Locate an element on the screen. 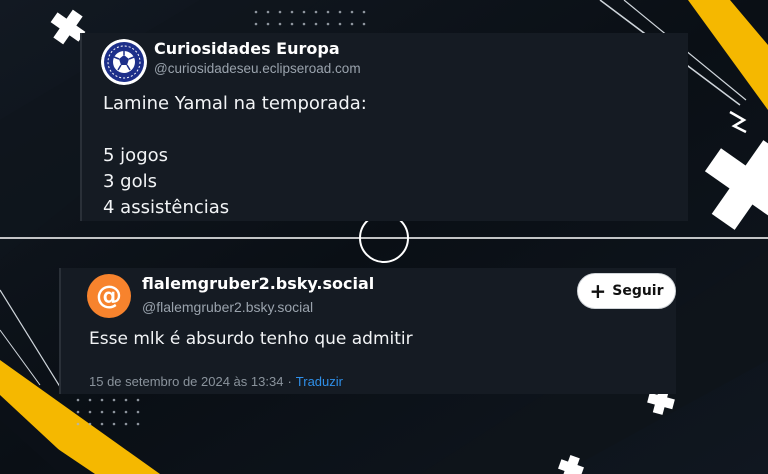  post-text-line: 5 jogos is located at coordinates (136, 155).